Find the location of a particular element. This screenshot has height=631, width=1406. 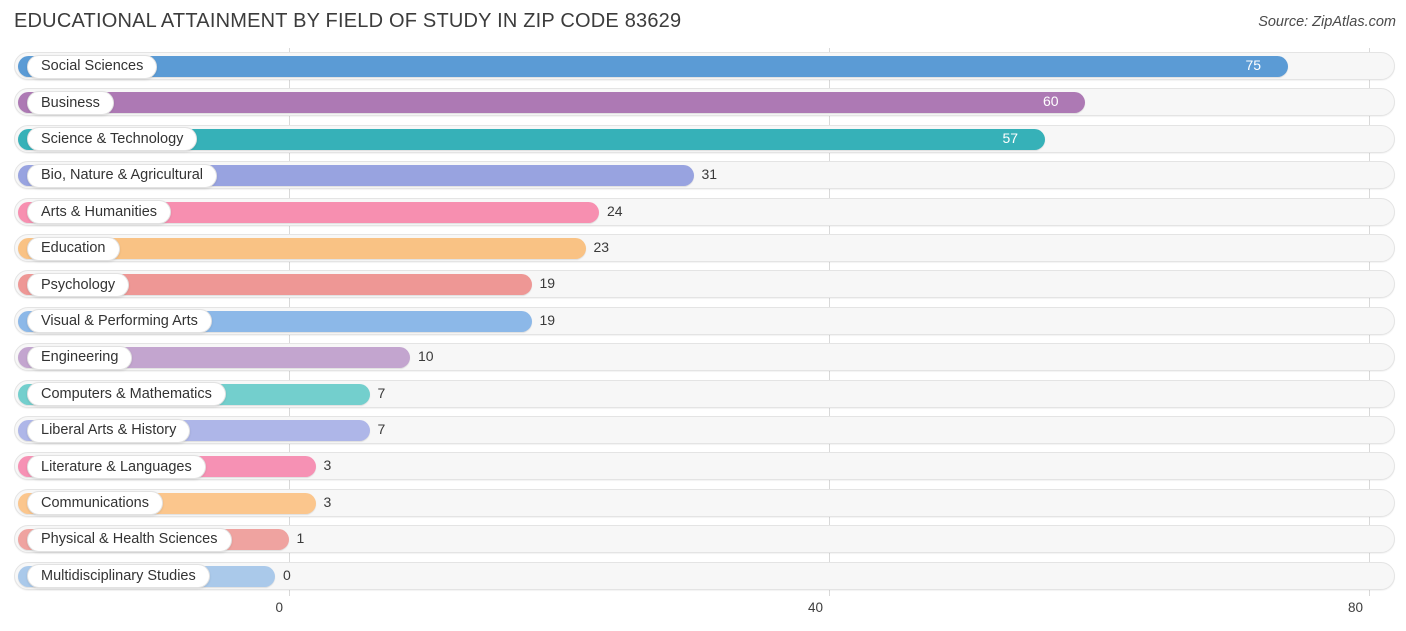

category-label-pill: Education is located at coordinates (73, 248).